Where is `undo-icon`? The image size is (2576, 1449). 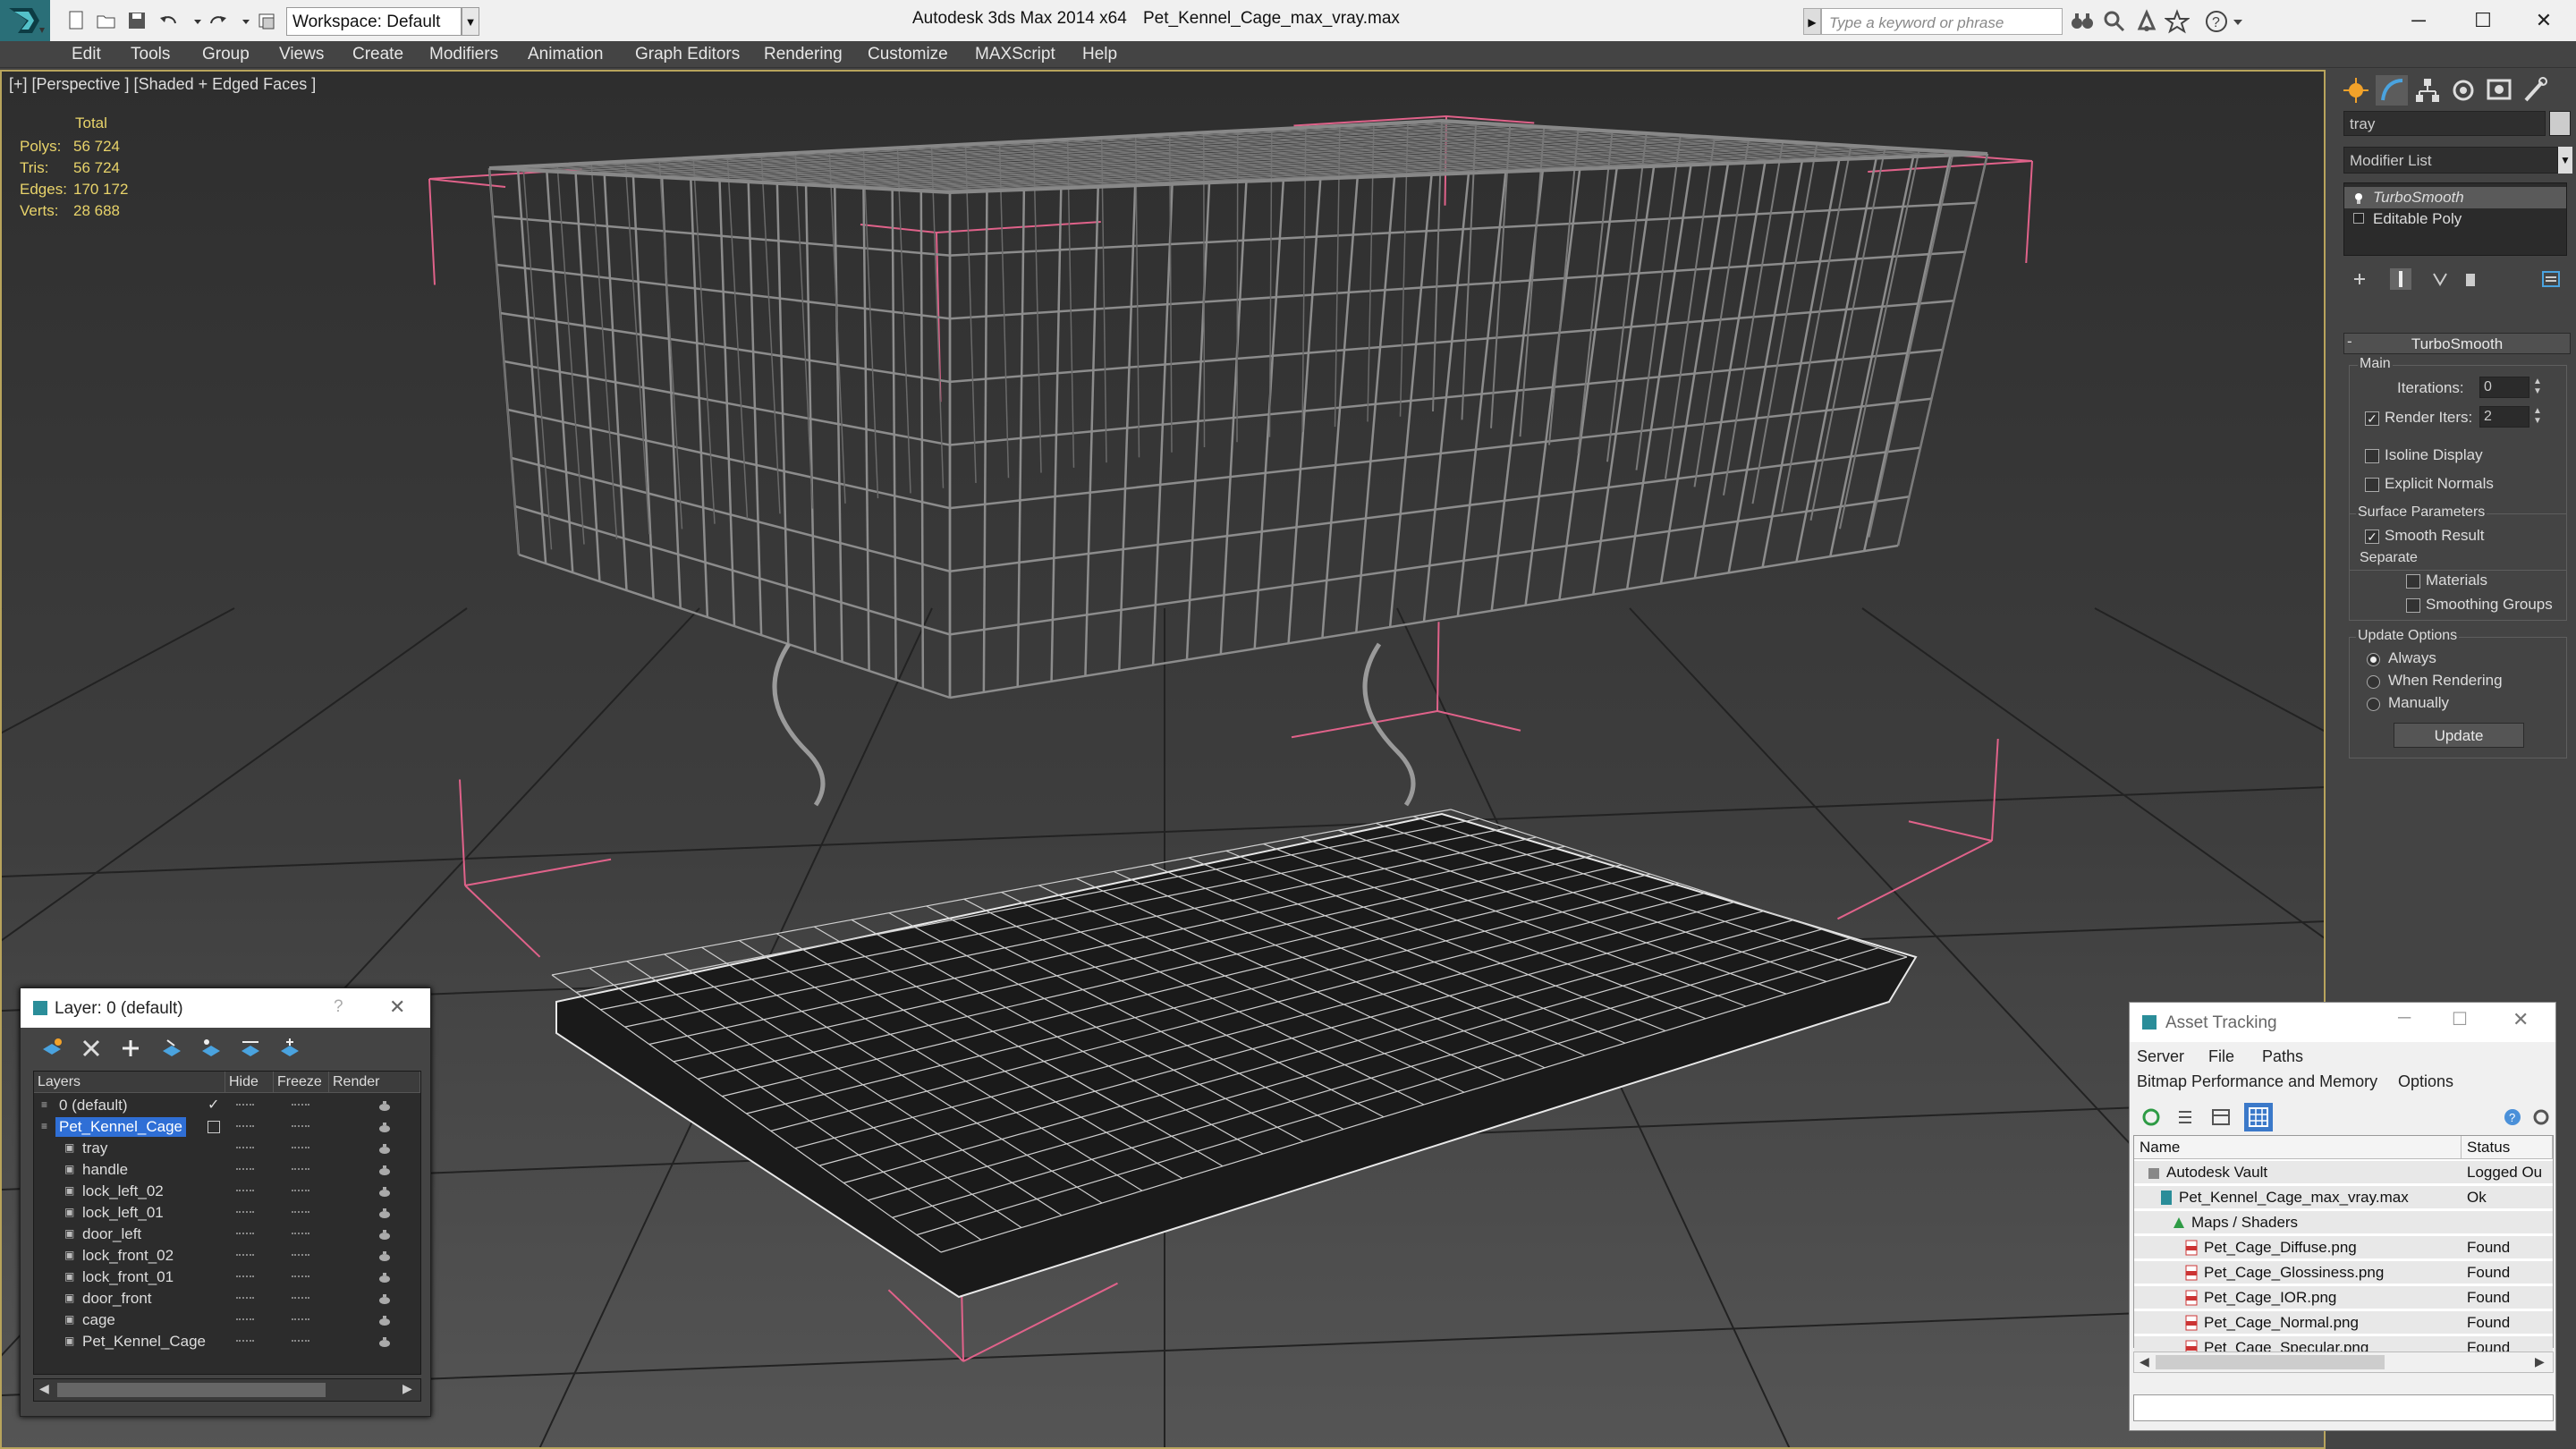
undo-icon is located at coordinates (169, 20).